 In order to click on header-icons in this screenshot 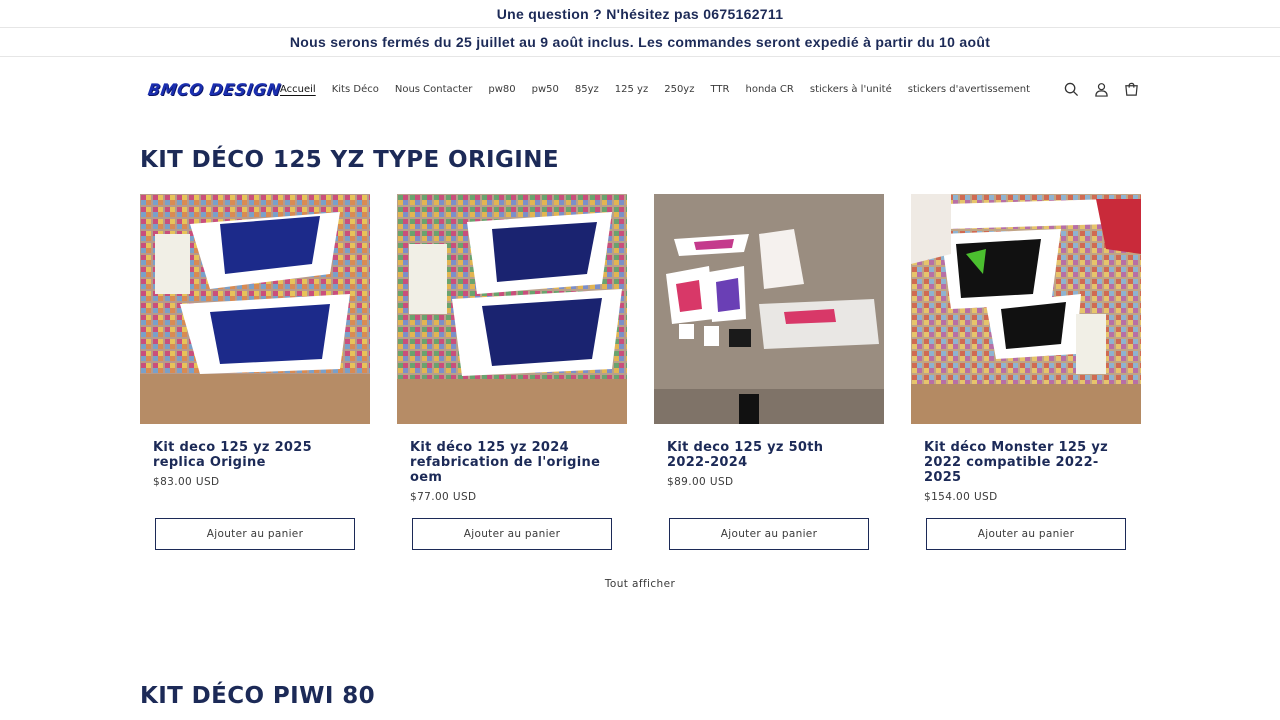, I will do `click(1101, 89)`.